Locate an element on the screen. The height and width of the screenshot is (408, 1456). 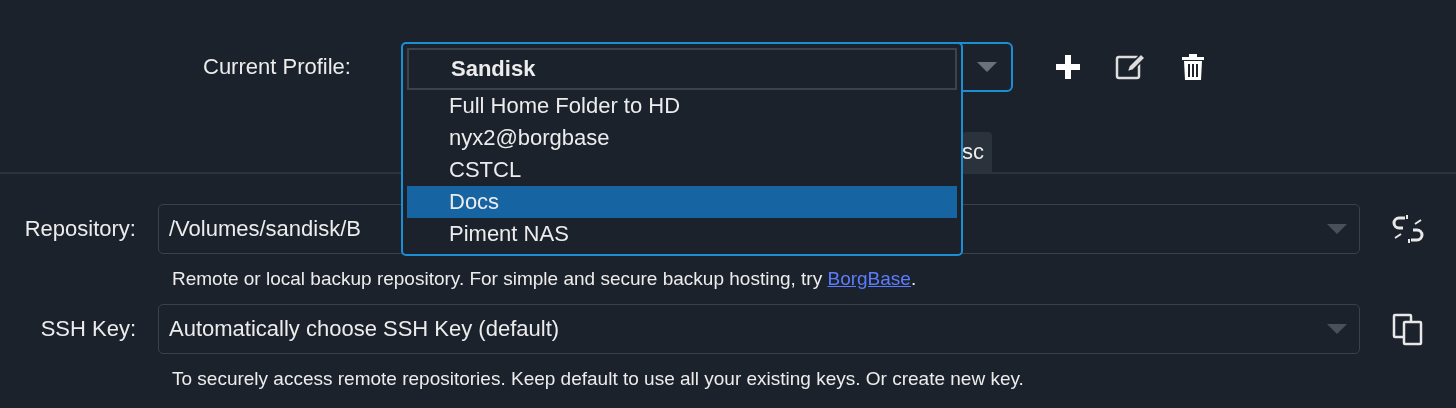
repository-help-text: Remote or local backup repository. For simple and secure backup hosting, try BorgBase. is located at coordinates (545, 279).